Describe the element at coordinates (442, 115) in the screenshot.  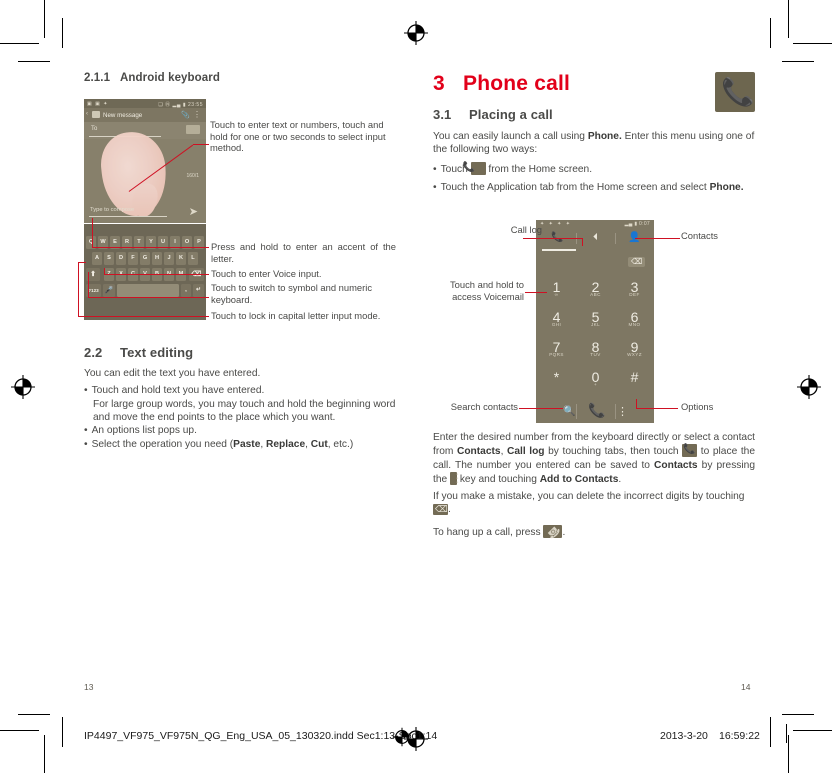
I see `section-31-number: 3.1` at that location.